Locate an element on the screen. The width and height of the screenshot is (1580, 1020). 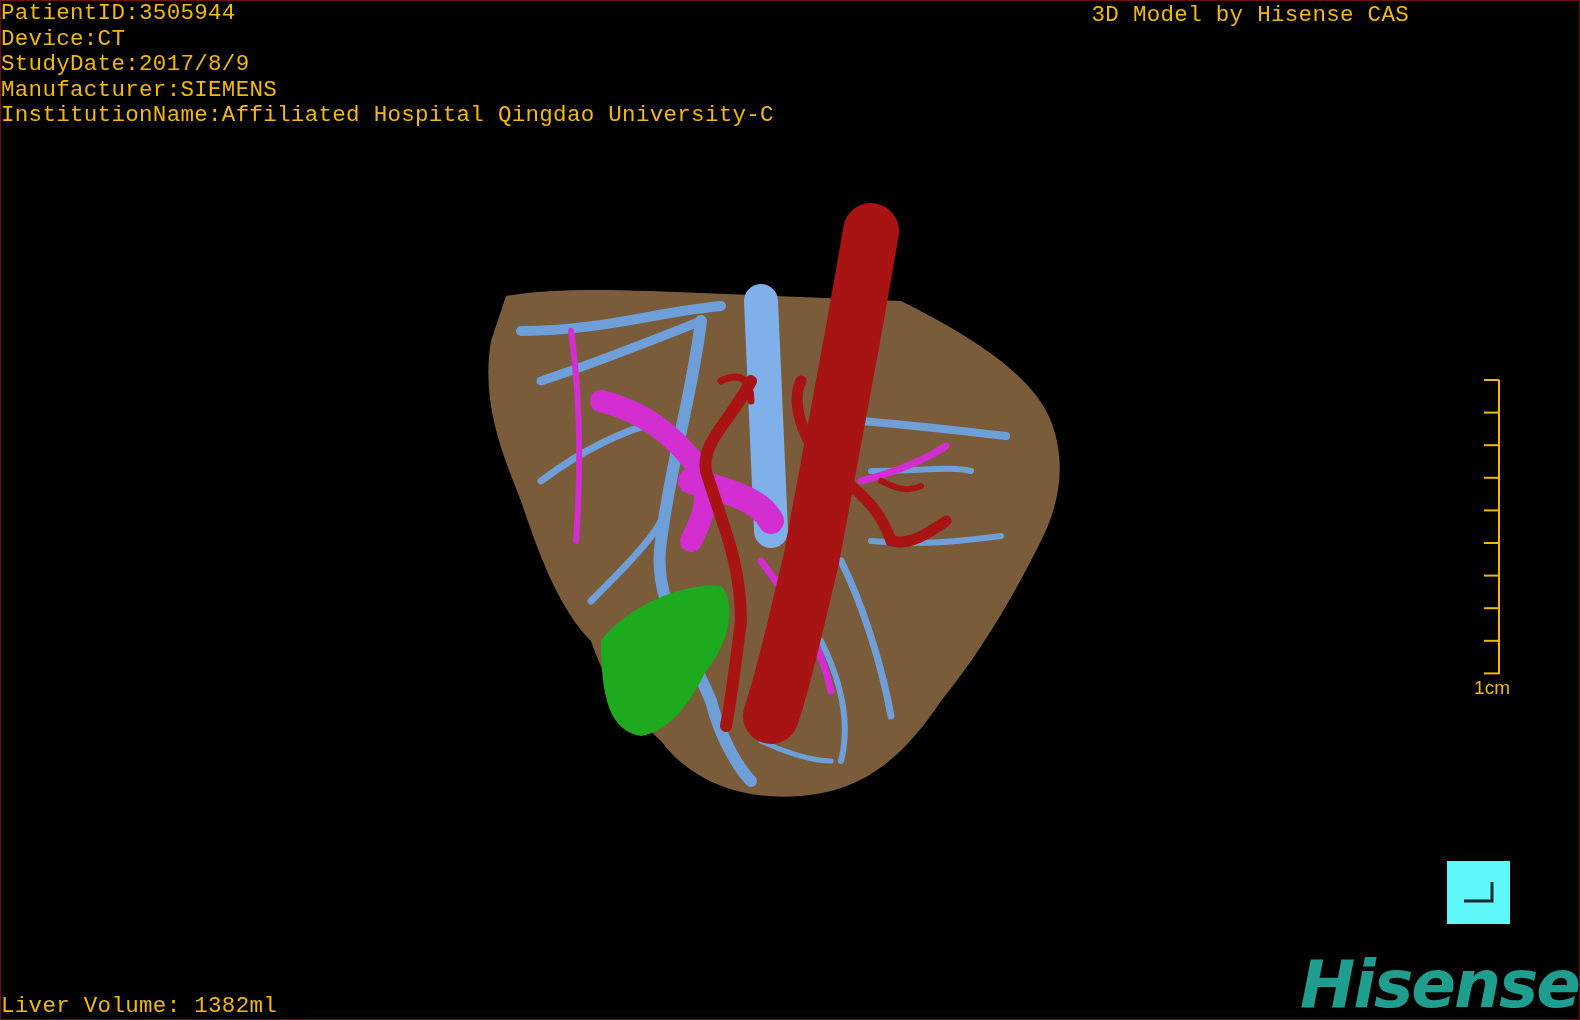
study-info-text: StudyDate:2017/8/9 is located at coordinates (126, 65).